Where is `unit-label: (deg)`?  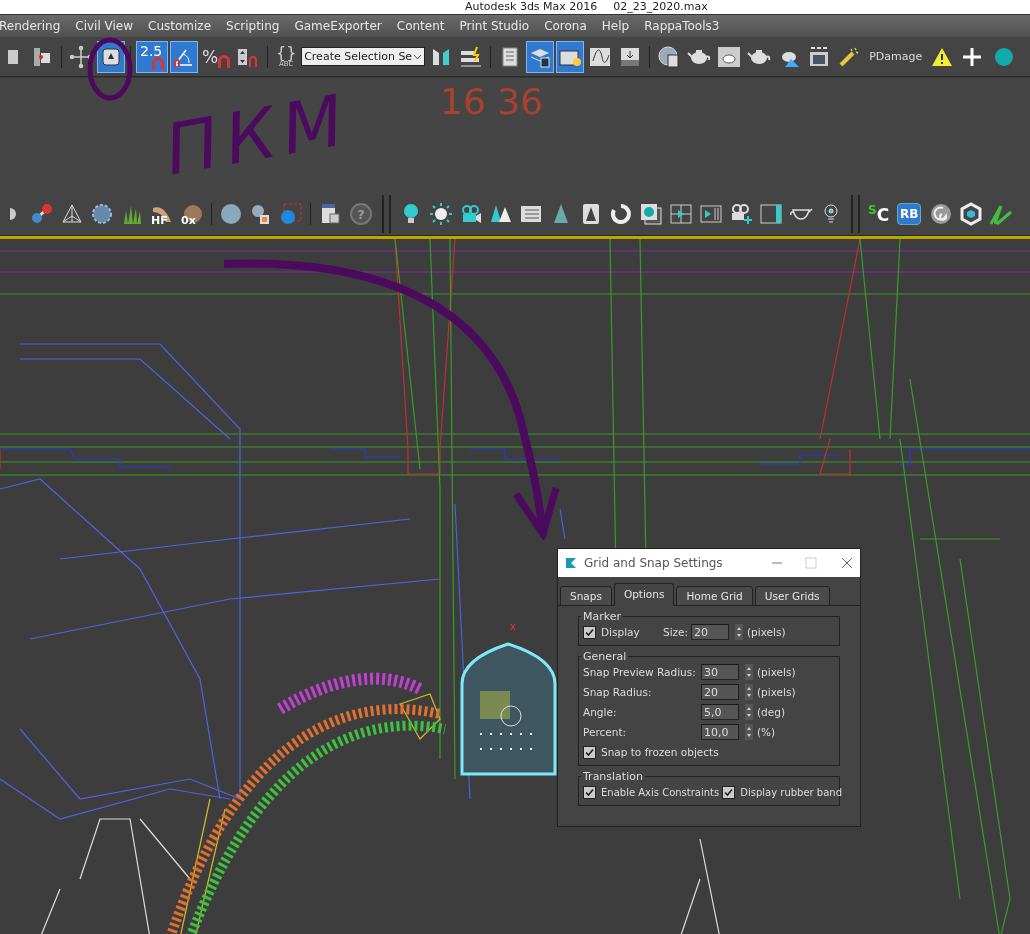 unit-label: (deg) is located at coordinates (771, 712).